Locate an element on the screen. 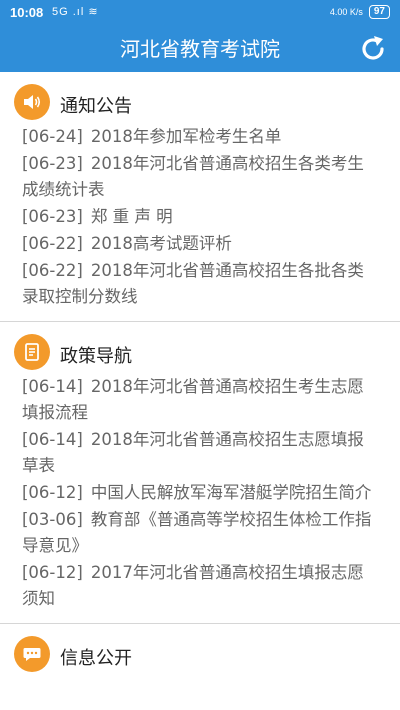  status-right: 4.00 K/s 97 is located at coordinates (360, 12).